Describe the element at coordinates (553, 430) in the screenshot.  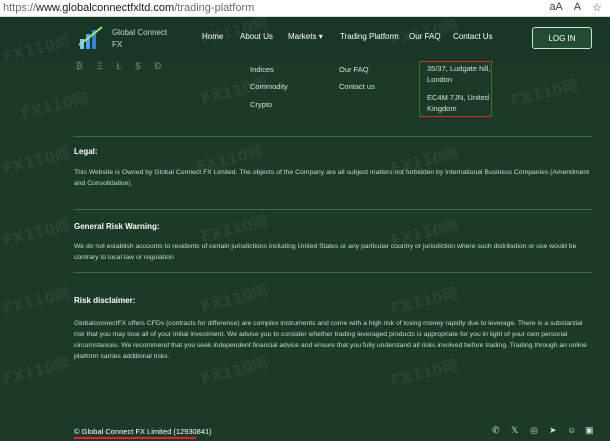
I see `send-icon: ➤` at that location.